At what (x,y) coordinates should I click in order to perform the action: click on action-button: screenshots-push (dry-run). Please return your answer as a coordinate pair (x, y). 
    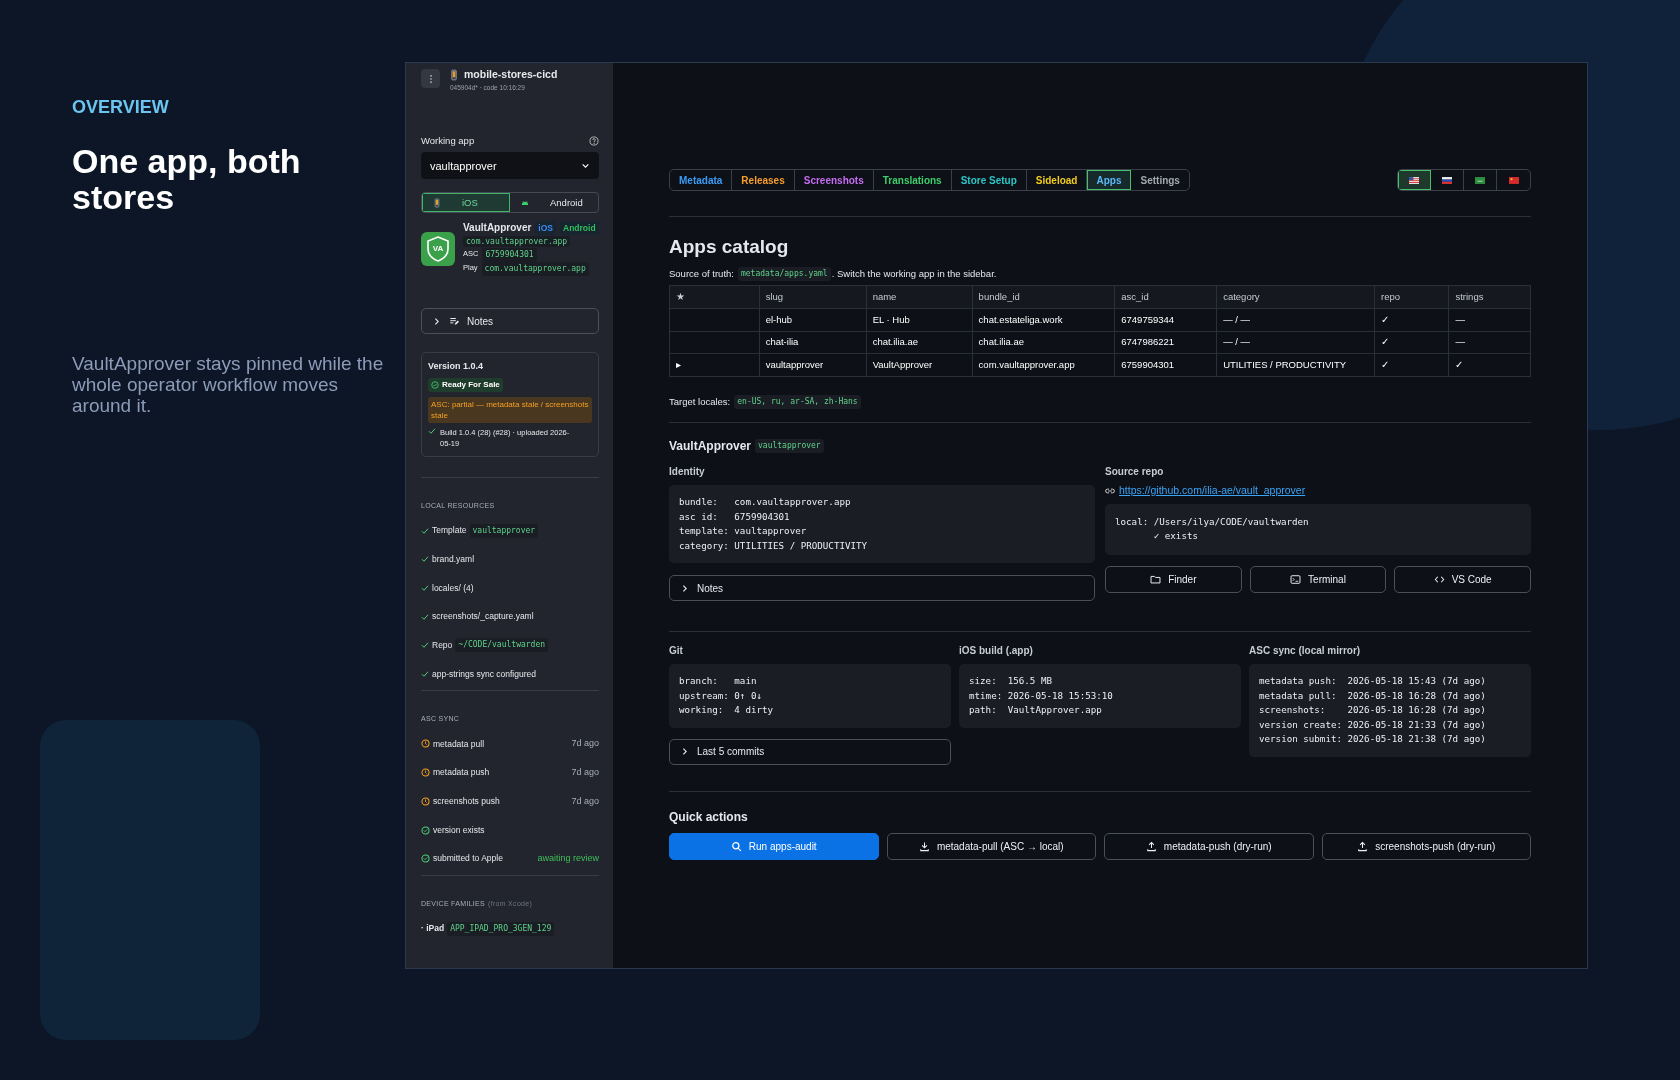
    Looking at the image, I should click on (1426, 846).